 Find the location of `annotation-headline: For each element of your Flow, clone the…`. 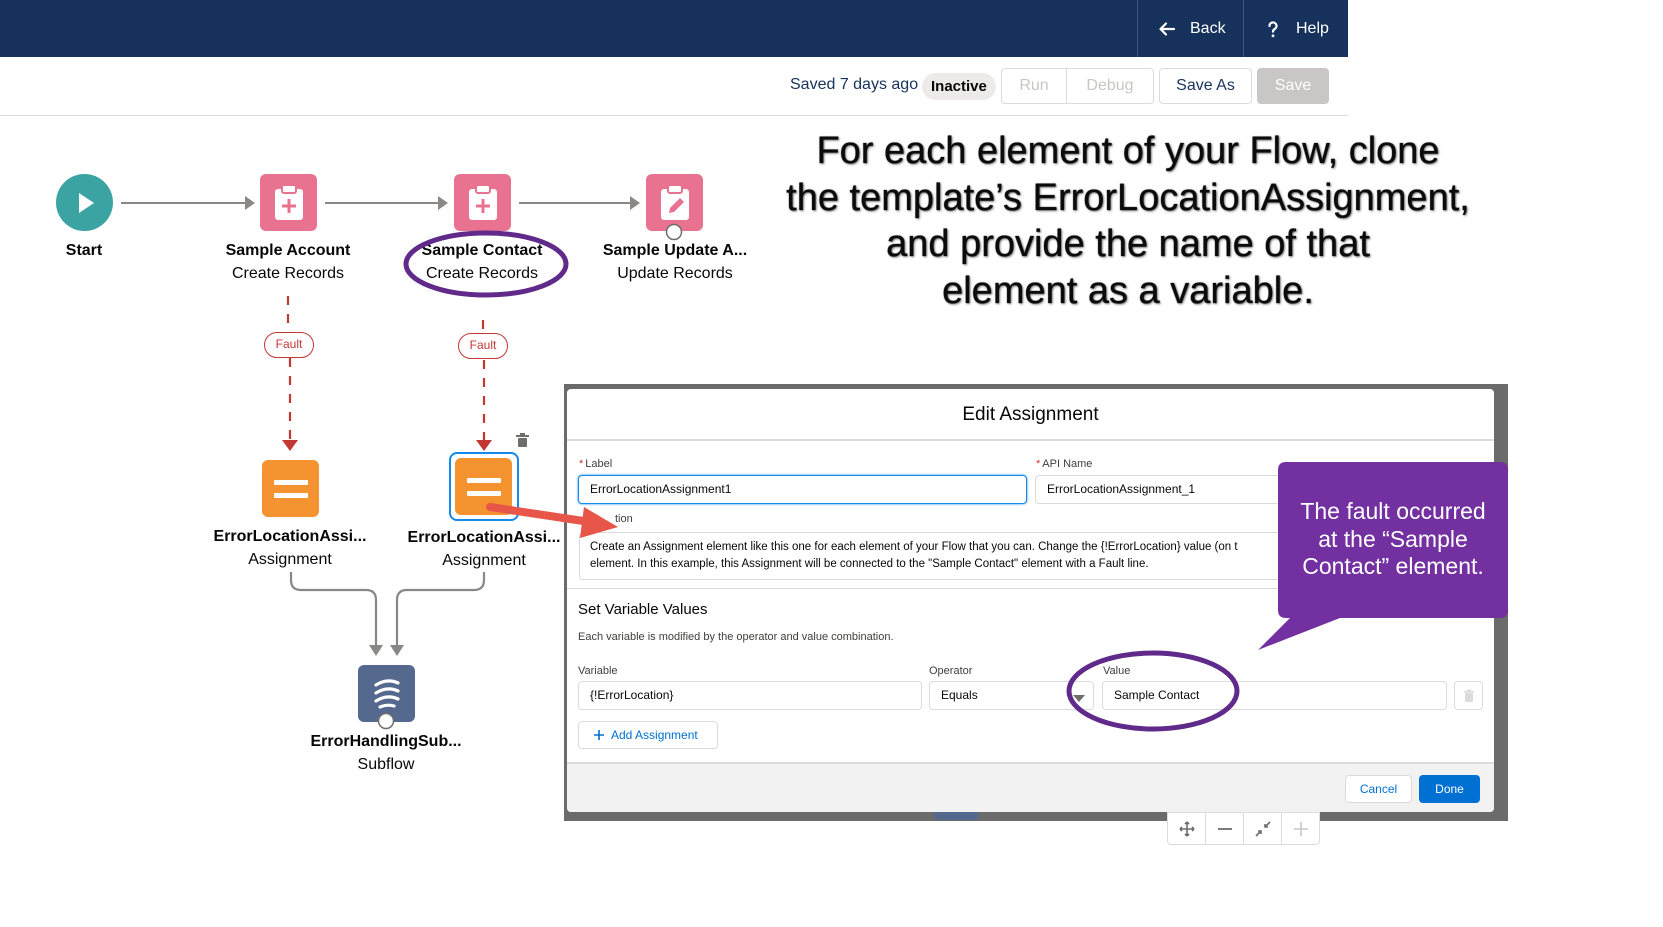

annotation-headline: For each element of your Flow, clone the… is located at coordinates (1128, 221).